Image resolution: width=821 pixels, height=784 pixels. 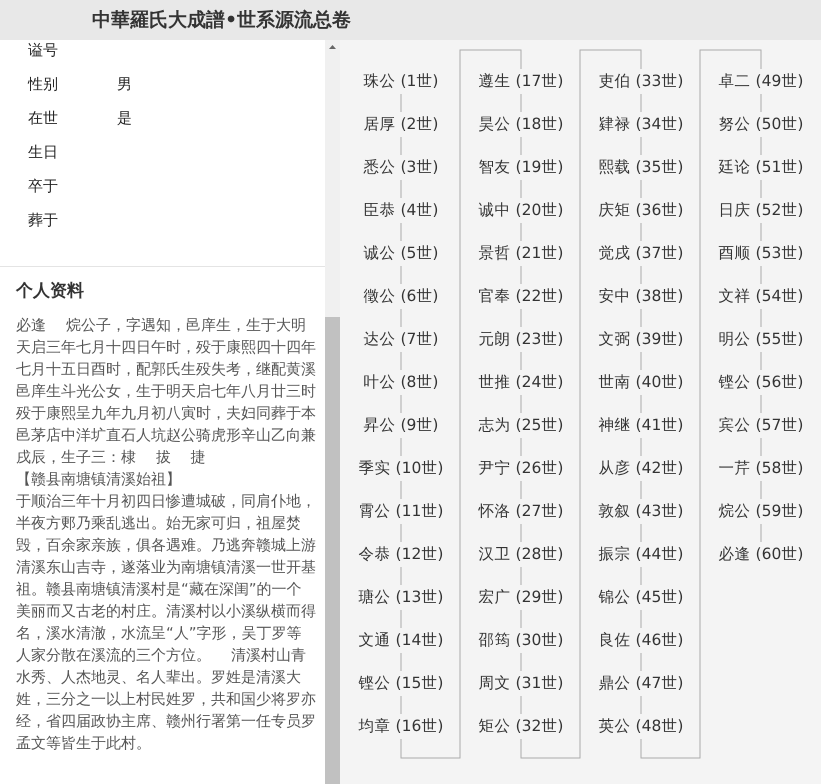 I want to click on field-value: 是, so click(x=124, y=118).